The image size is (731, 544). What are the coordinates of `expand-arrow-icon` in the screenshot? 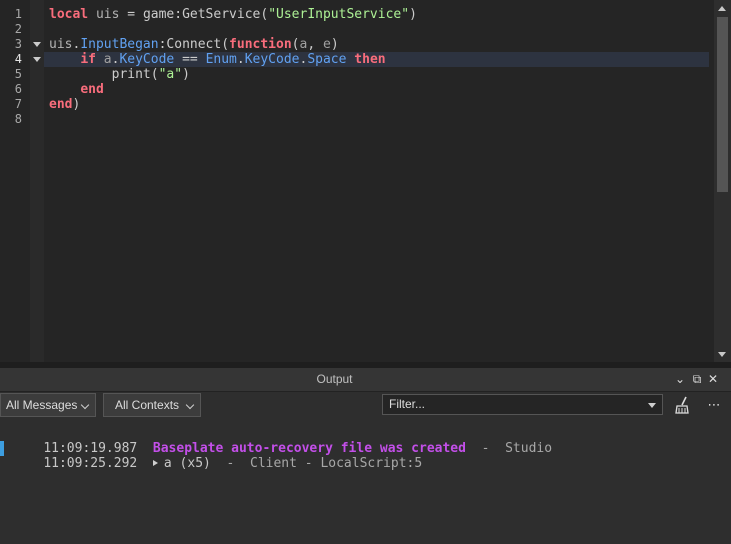 It's located at (155, 463).